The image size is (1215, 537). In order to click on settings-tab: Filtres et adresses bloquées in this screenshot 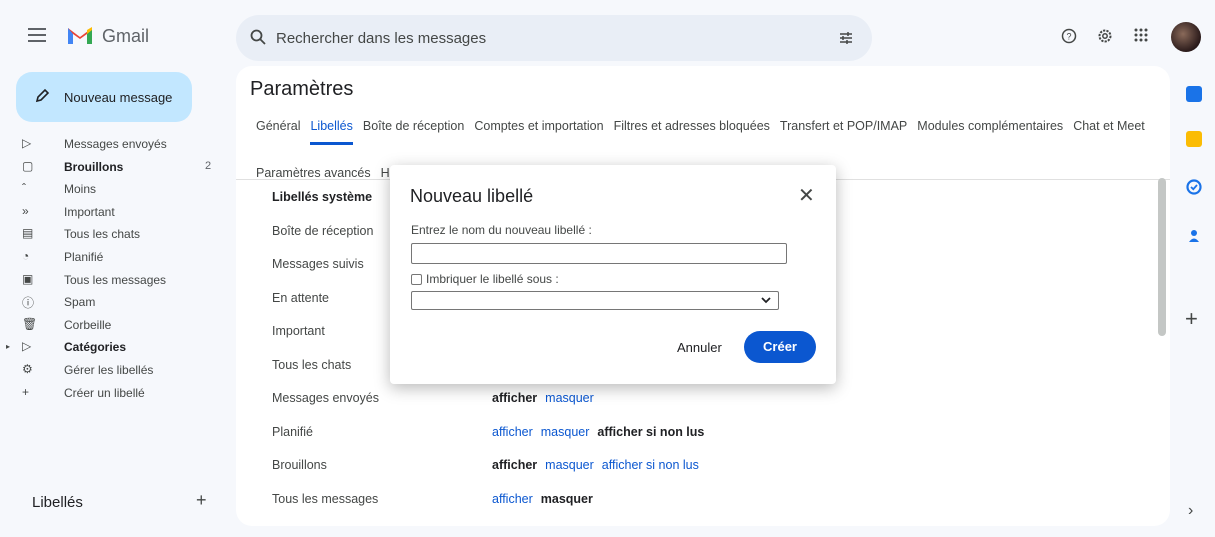, I will do `click(692, 126)`.